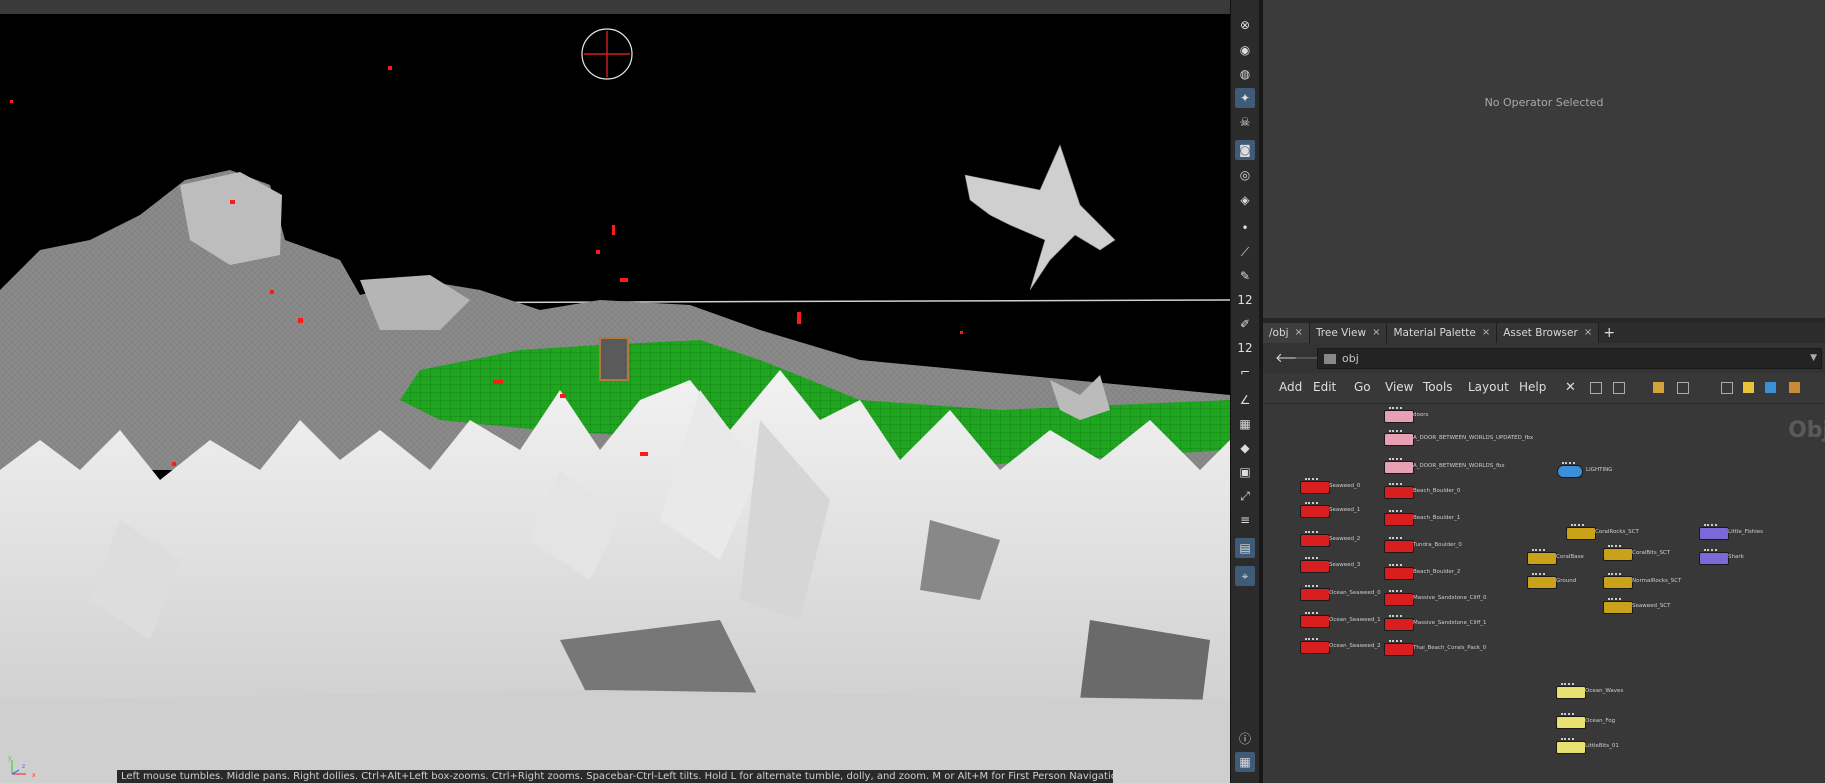  Describe the element at coordinates (1348, 333) in the screenshot. I see `tab-tree-view: Tree View ×` at that location.